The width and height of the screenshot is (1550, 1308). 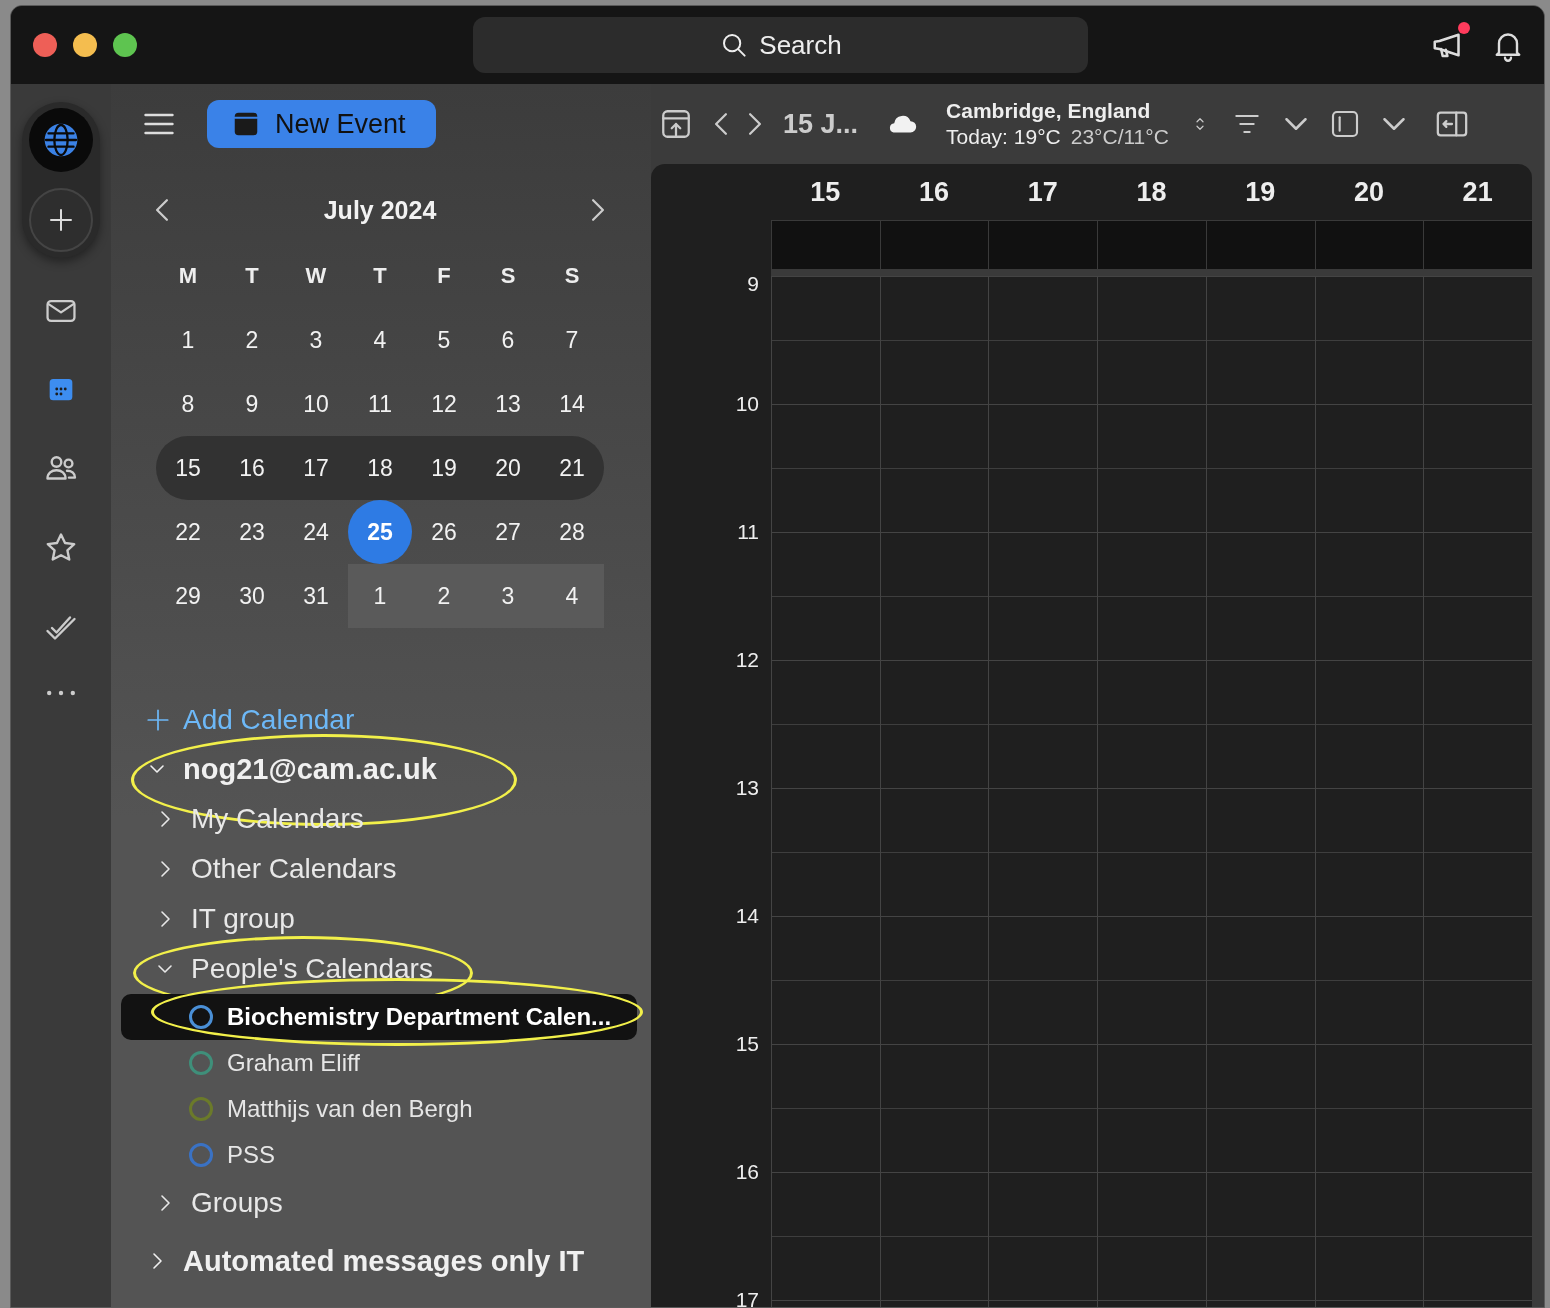 What do you see at coordinates (572, 404) in the screenshot?
I see `day-cell: 14` at bounding box center [572, 404].